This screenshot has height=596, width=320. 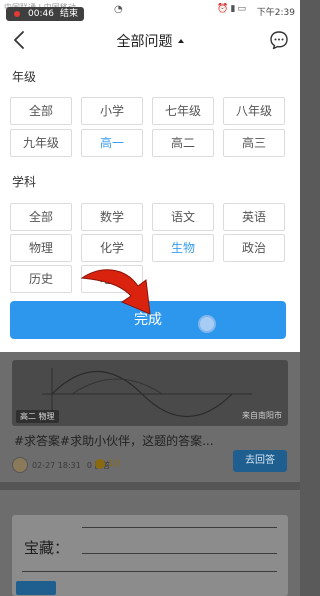 I want to click on subject-option-chinese: 语文, so click(x=183, y=217).